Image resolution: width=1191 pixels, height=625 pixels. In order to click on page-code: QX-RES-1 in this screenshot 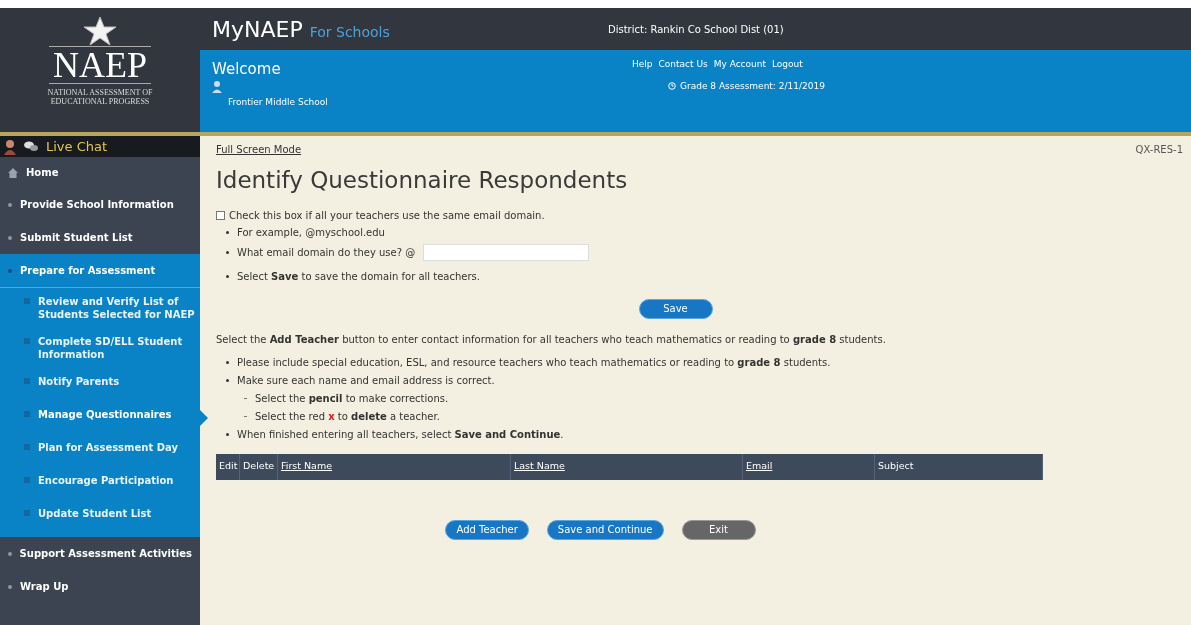, I will do `click(1159, 150)`.